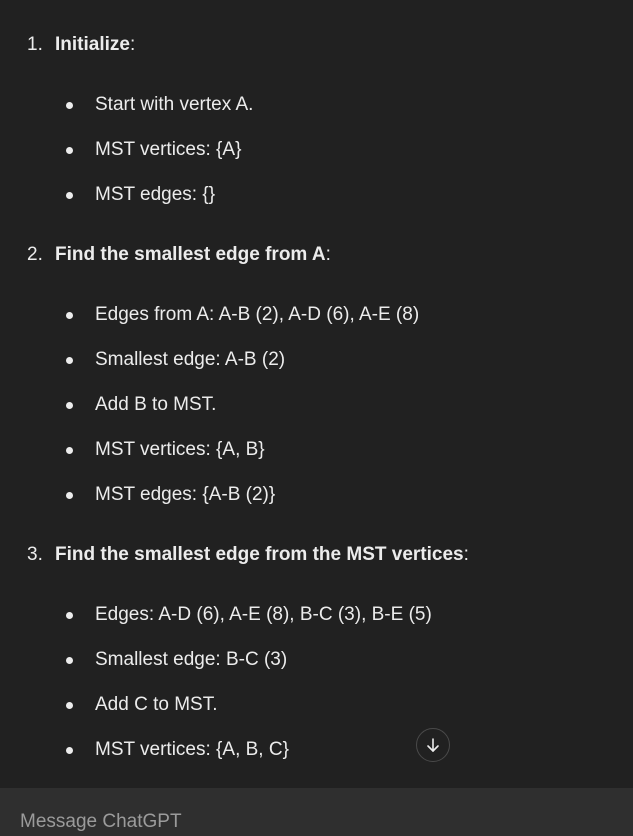 The width and height of the screenshot is (633, 836). Describe the element at coordinates (185, 494) in the screenshot. I see `list-item-text: MST edges: {A-B (2)}` at that location.